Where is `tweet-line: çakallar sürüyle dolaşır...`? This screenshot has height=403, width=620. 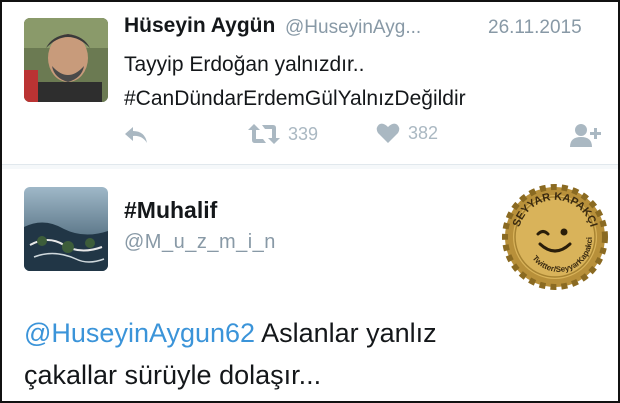
tweet-line: çakallar sürüyle dolaşır... is located at coordinates (173, 375).